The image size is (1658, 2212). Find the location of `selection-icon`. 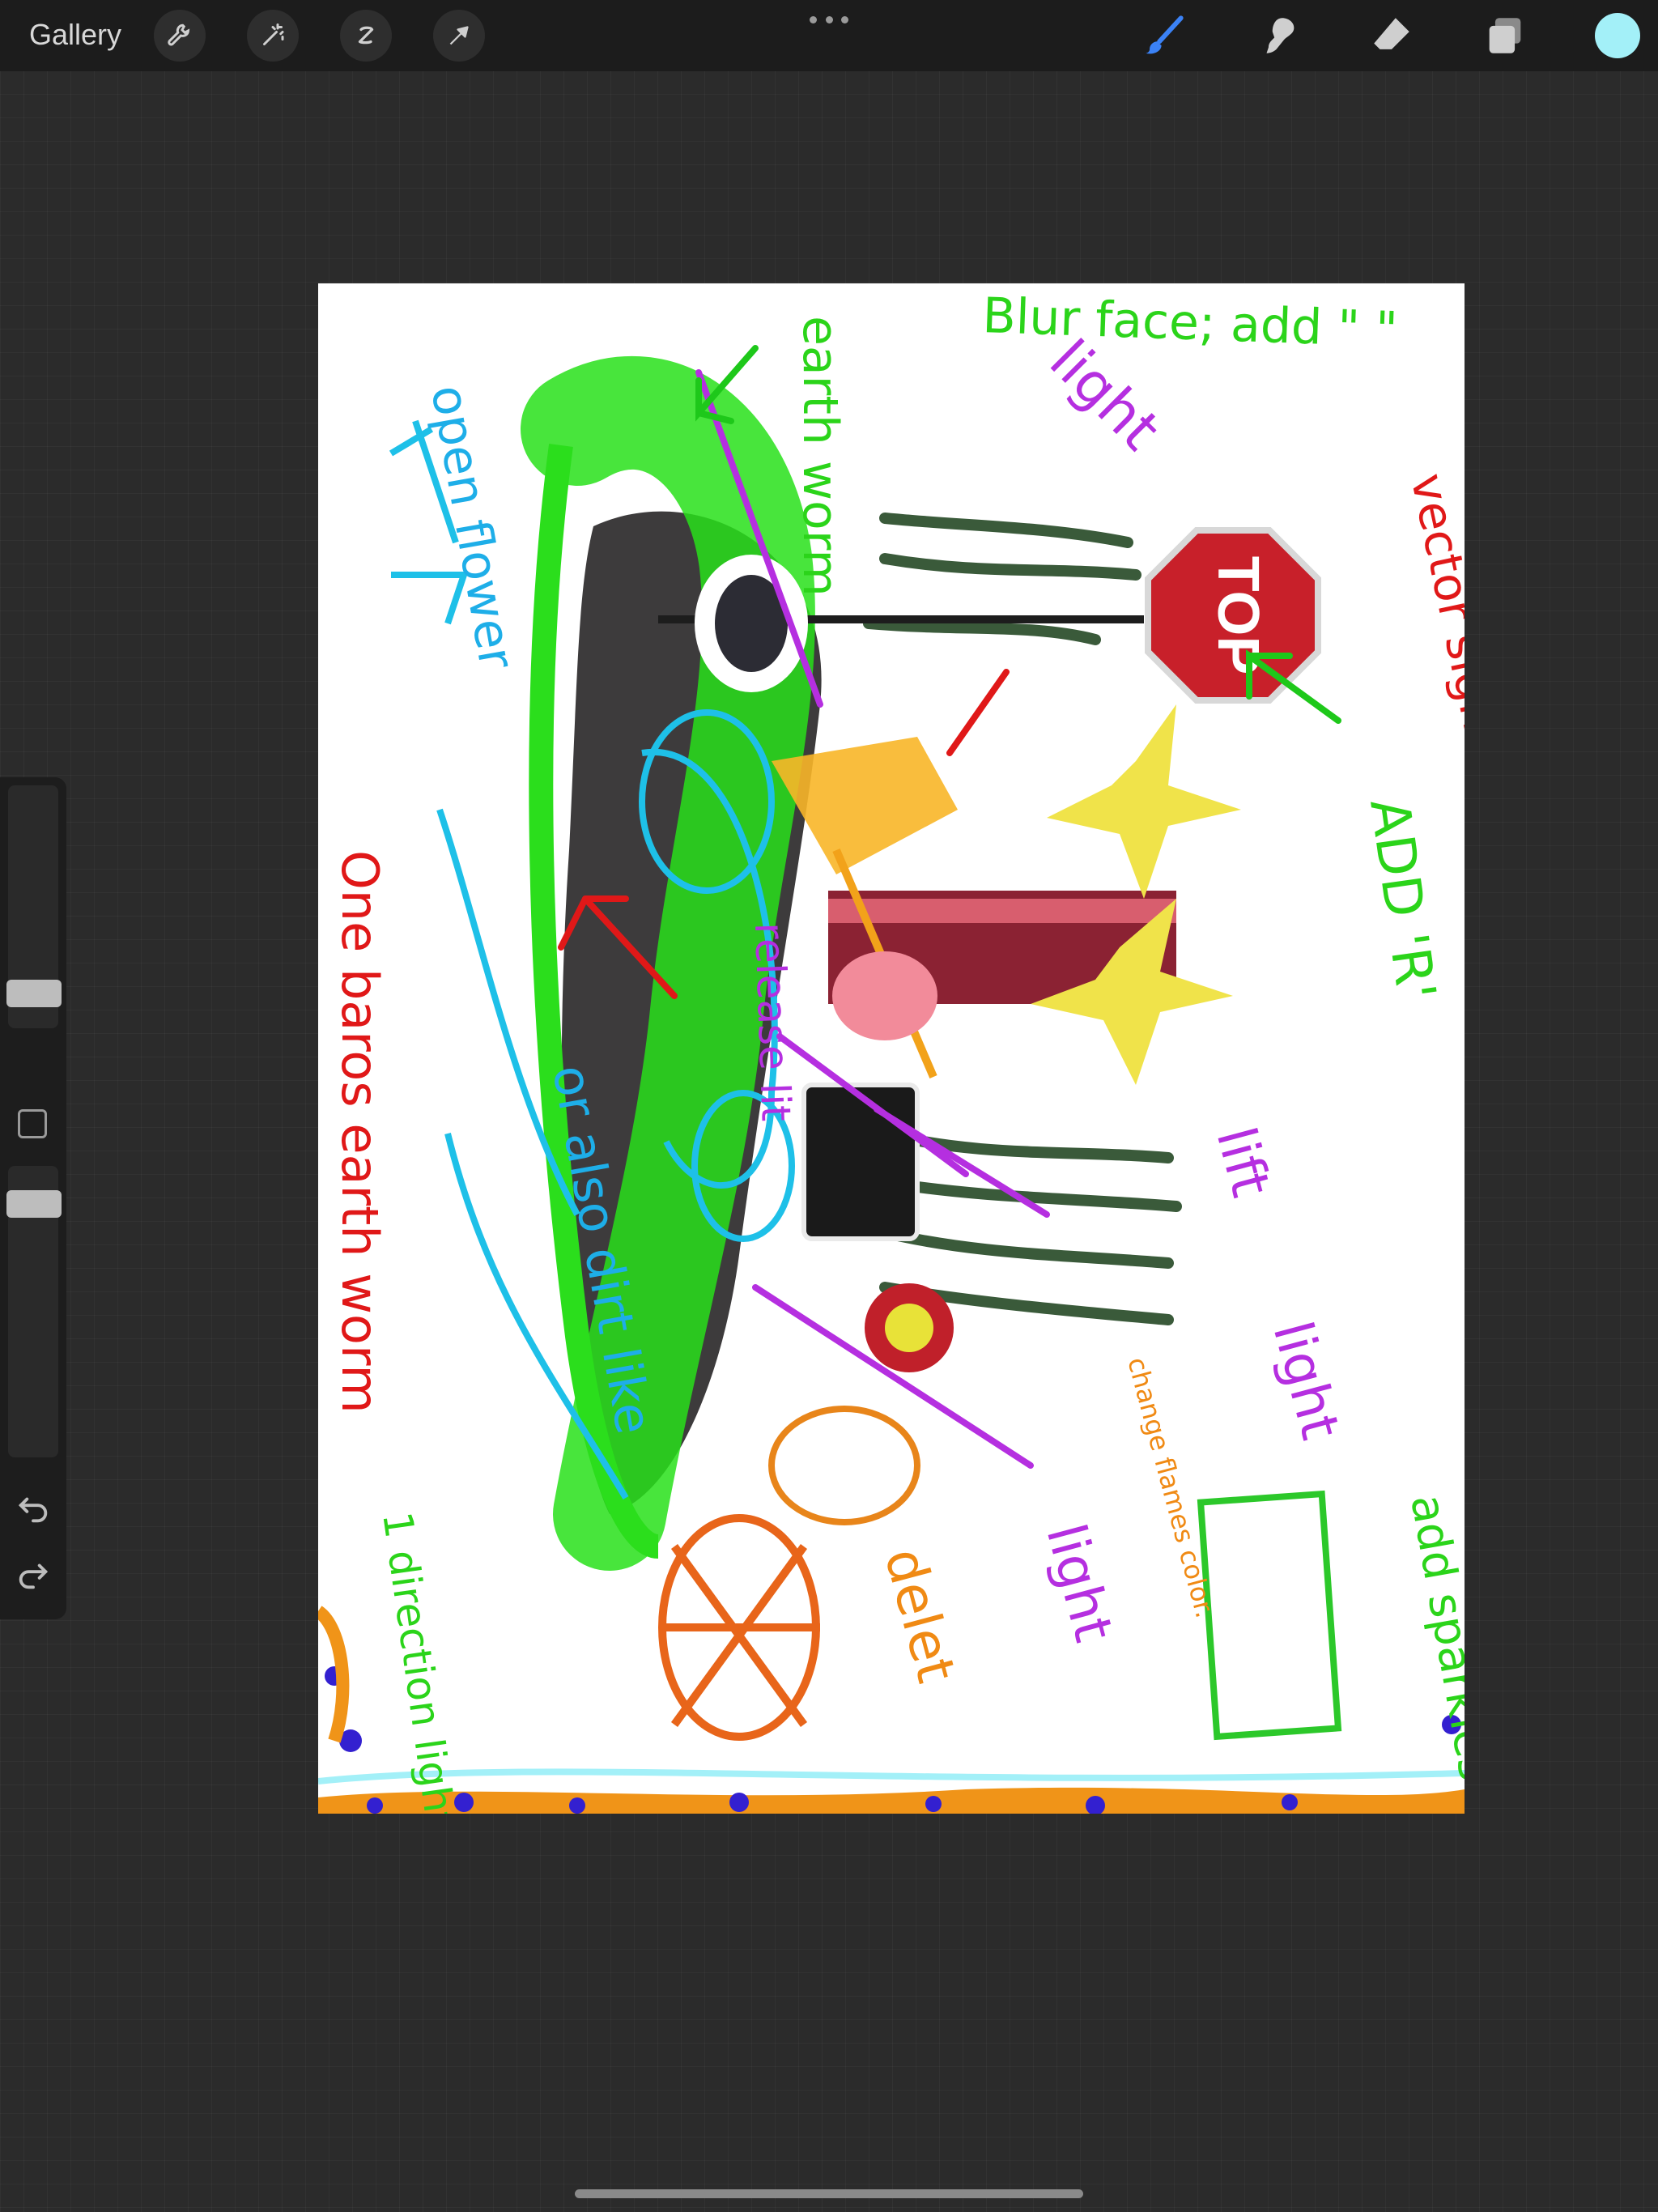

selection-icon is located at coordinates (366, 36).